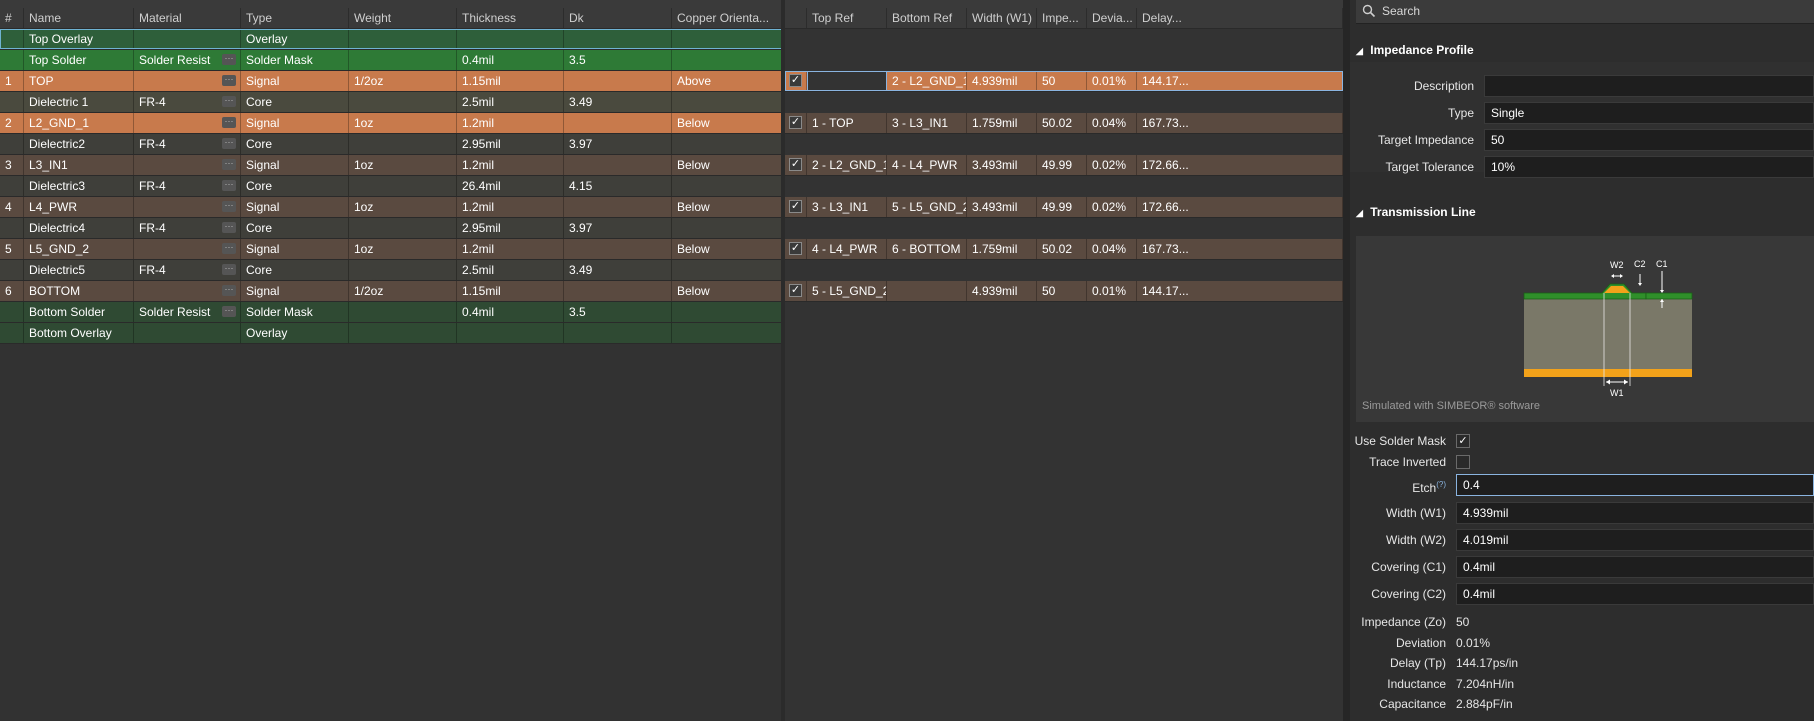  What do you see at coordinates (12, 123) in the screenshot?
I see `cell-number: 2` at bounding box center [12, 123].